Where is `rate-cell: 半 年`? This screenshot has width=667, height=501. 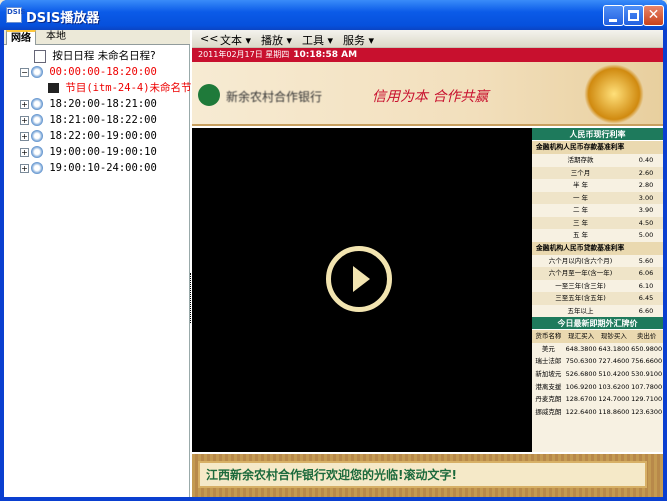 rate-cell: 半 年 is located at coordinates (580, 185).